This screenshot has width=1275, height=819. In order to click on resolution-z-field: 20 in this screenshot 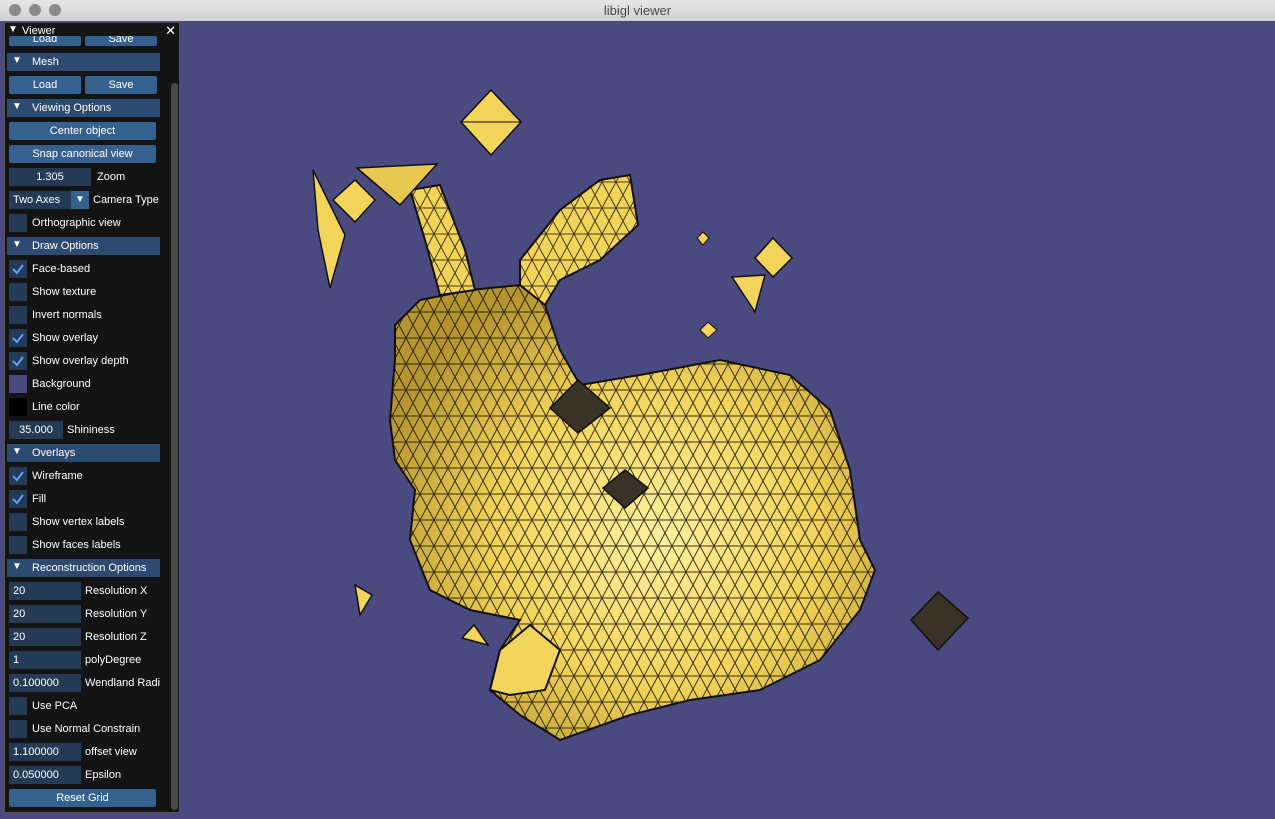, I will do `click(45, 637)`.